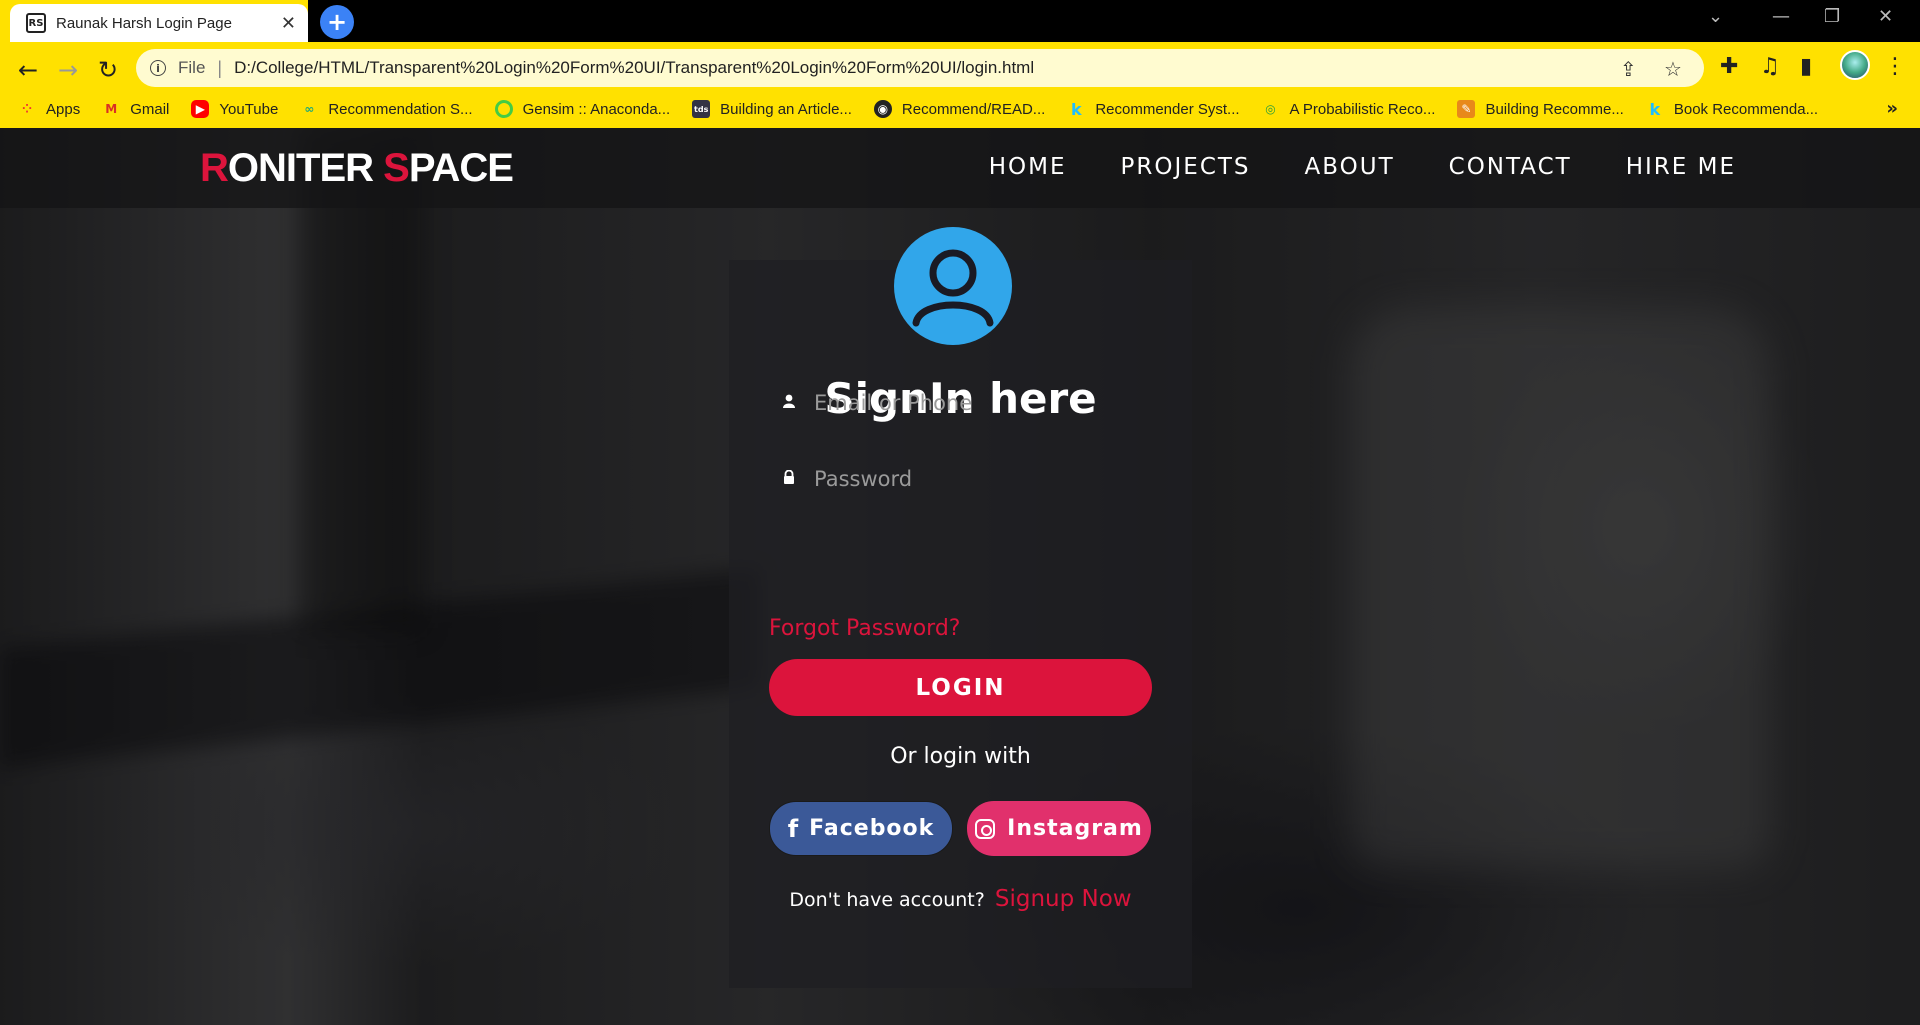  What do you see at coordinates (793, 478) in the screenshot?
I see `lock-icon` at bounding box center [793, 478].